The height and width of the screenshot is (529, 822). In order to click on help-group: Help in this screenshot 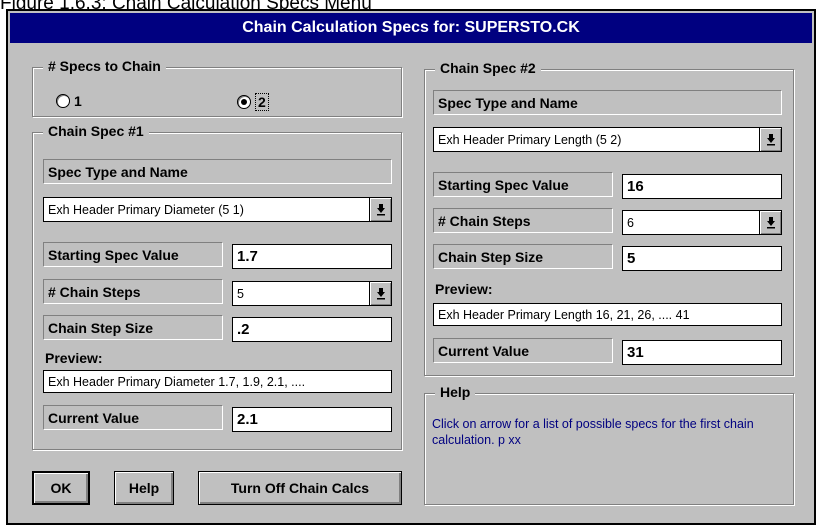, I will do `click(609, 444)`.